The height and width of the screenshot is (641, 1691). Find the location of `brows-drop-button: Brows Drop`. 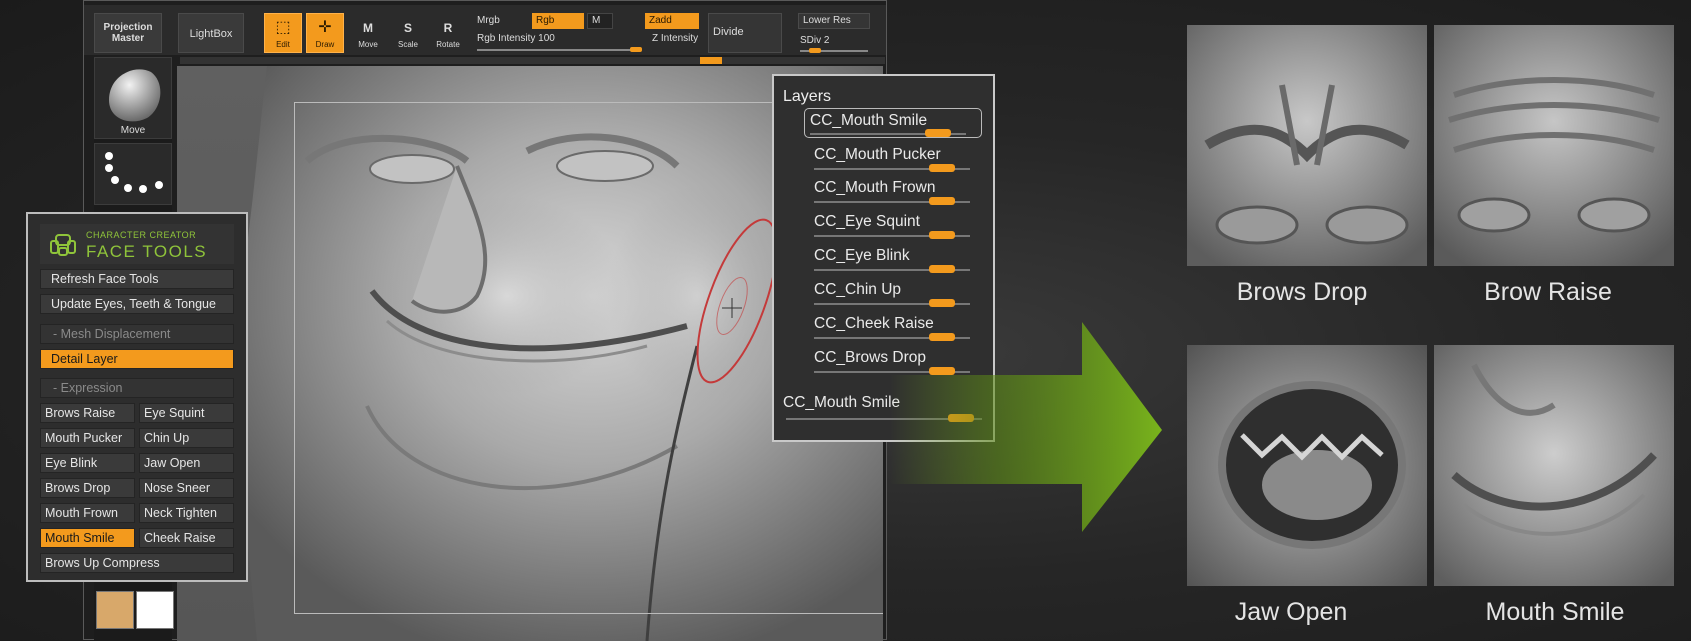

brows-drop-button: Brows Drop is located at coordinates (87, 488).